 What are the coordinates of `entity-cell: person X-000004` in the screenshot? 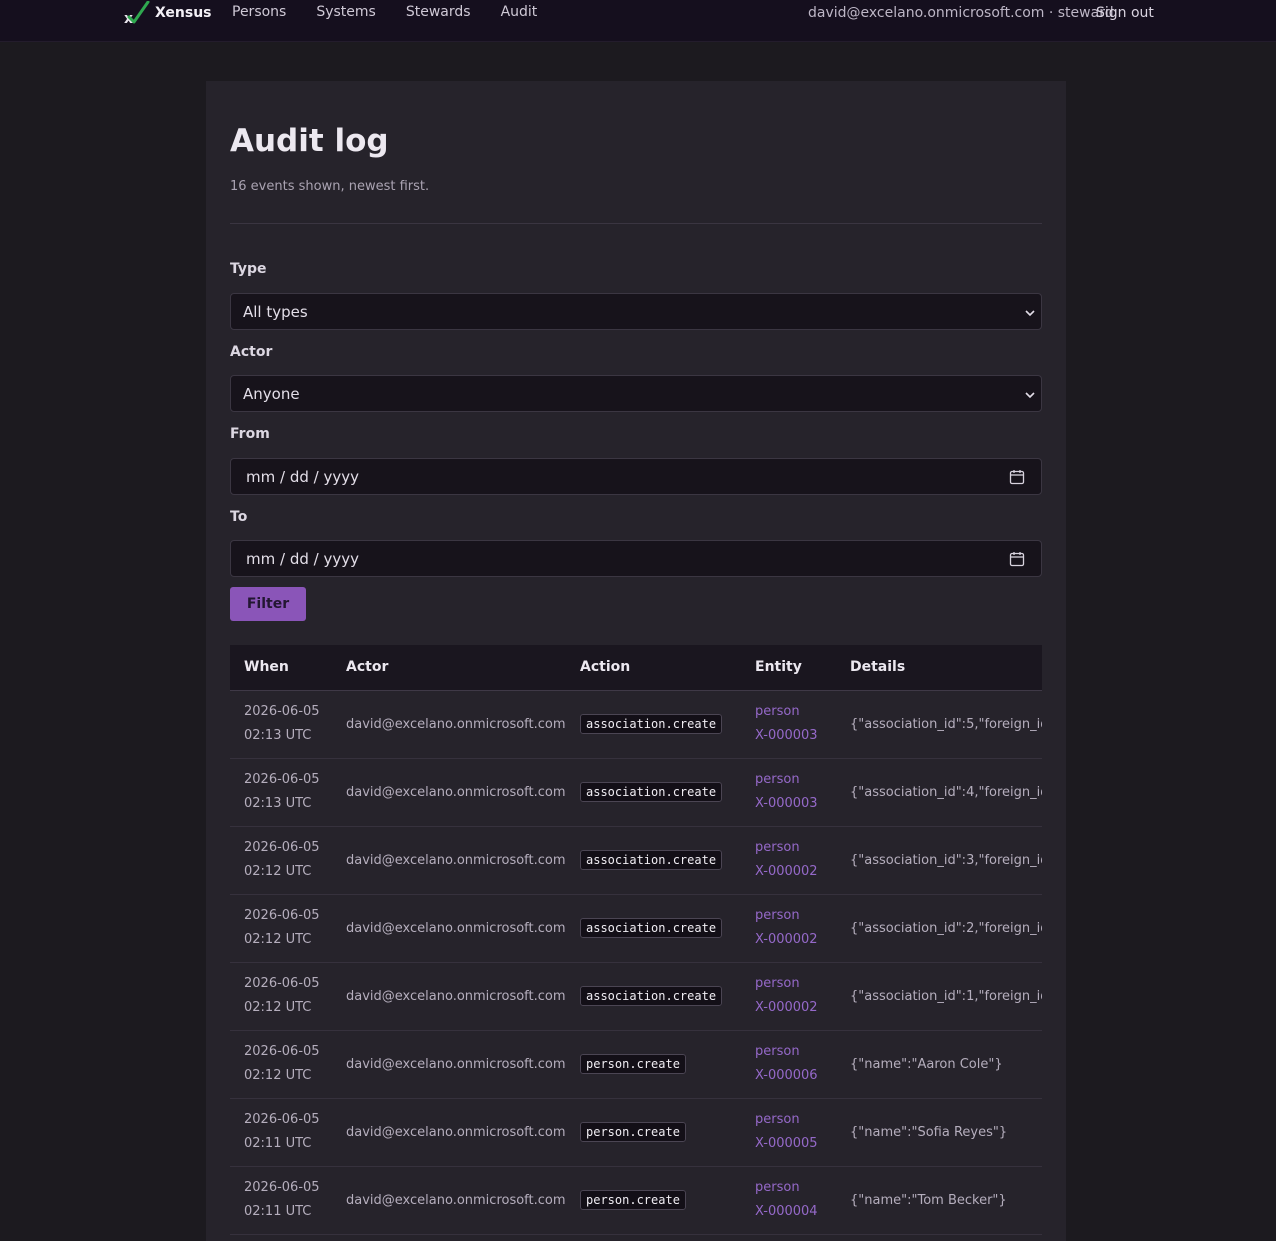 It's located at (788, 1200).